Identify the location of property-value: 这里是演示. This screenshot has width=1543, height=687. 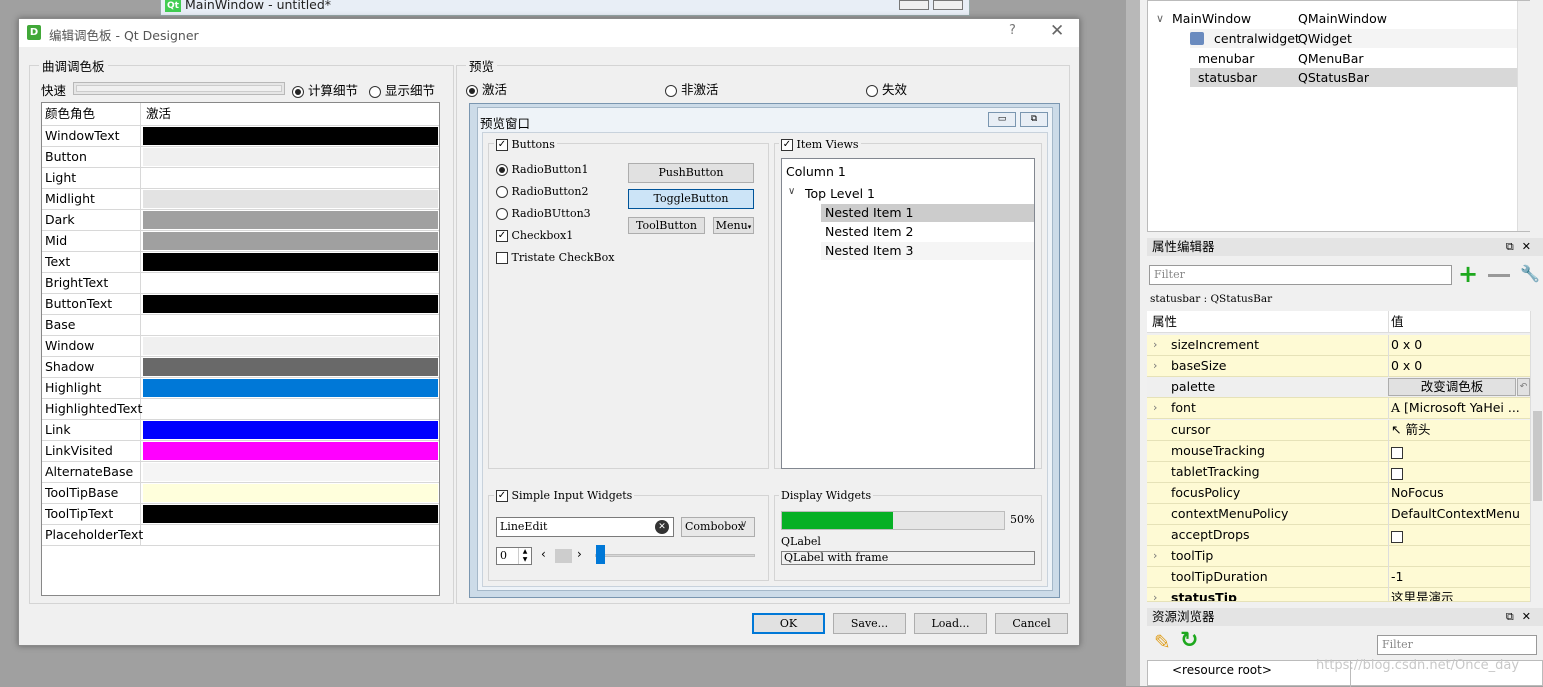
(1459, 594).